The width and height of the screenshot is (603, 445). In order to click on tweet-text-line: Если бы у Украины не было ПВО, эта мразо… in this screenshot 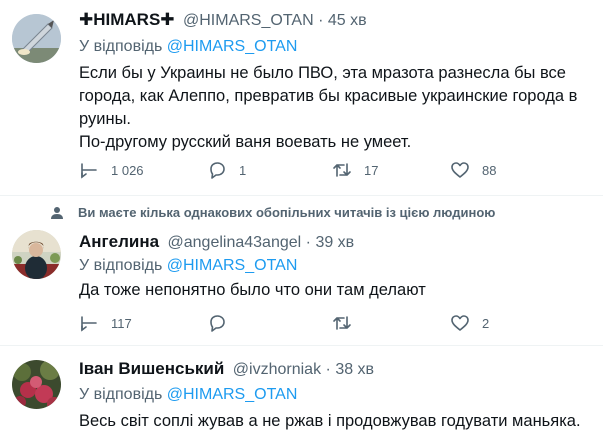, I will do `click(322, 73)`.